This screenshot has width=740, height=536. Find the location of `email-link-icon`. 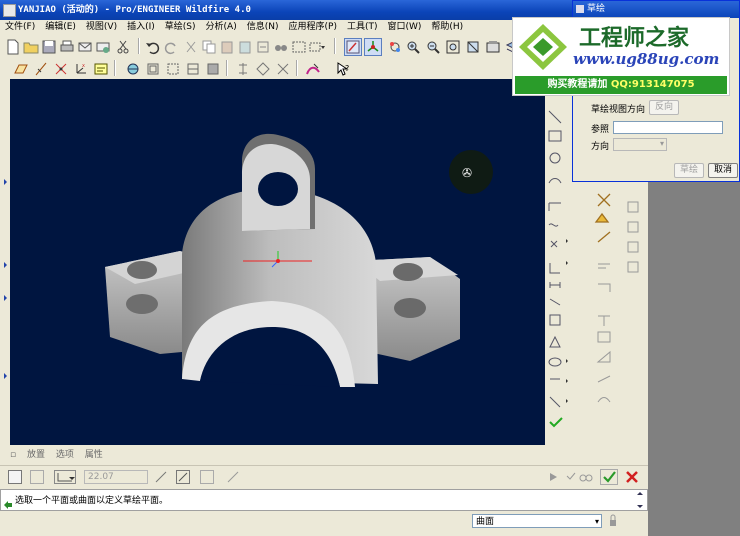

email-link-icon is located at coordinates (103, 47).